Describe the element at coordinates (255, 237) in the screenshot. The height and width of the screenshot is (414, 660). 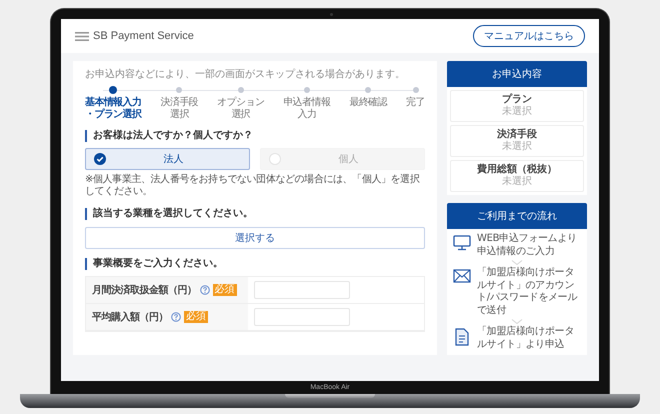
I see `select-button: 選択する` at that location.